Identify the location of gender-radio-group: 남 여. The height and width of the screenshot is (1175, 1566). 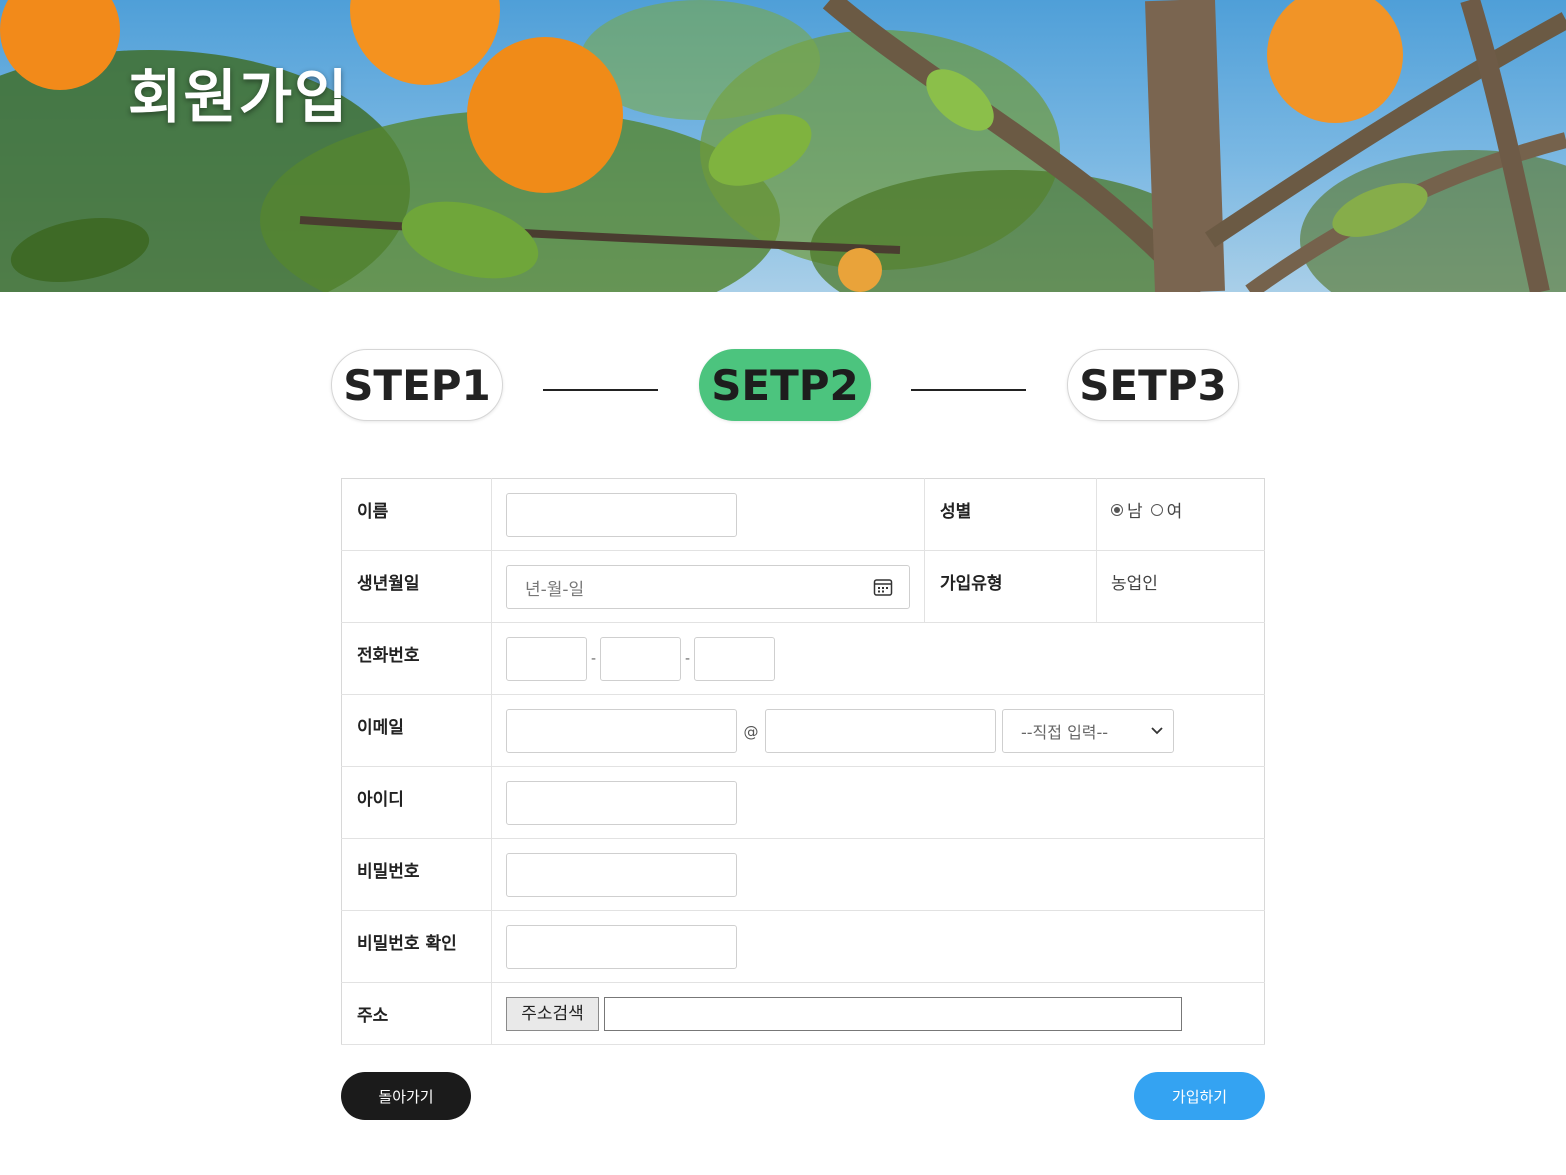
(1187, 509).